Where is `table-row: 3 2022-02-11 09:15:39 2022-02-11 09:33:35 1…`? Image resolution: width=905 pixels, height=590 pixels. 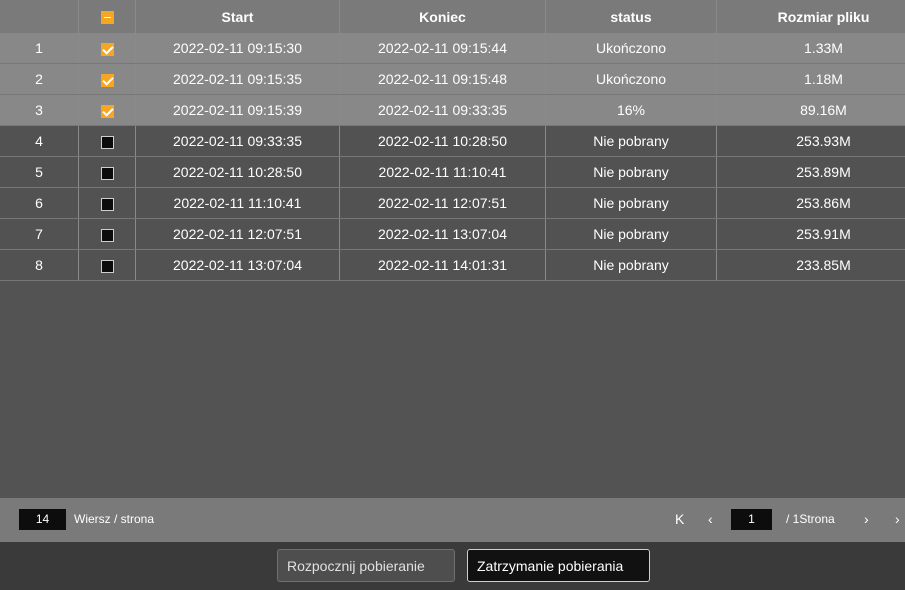 table-row: 3 2022-02-11 09:15:39 2022-02-11 09:33:35 1… is located at coordinates (452, 110).